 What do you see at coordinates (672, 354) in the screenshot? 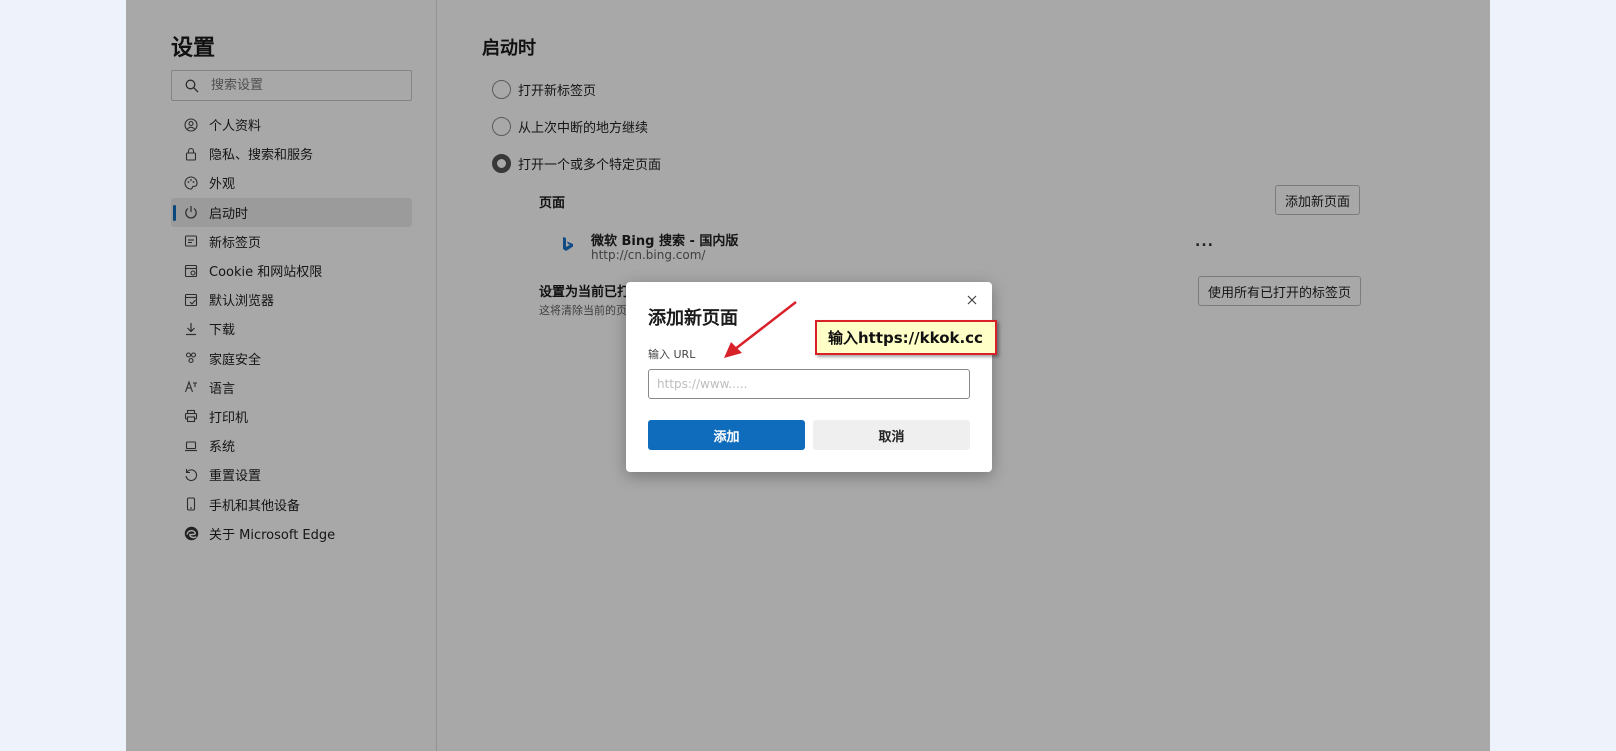
I see `url-field-label: 输入 URL` at bounding box center [672, 354].